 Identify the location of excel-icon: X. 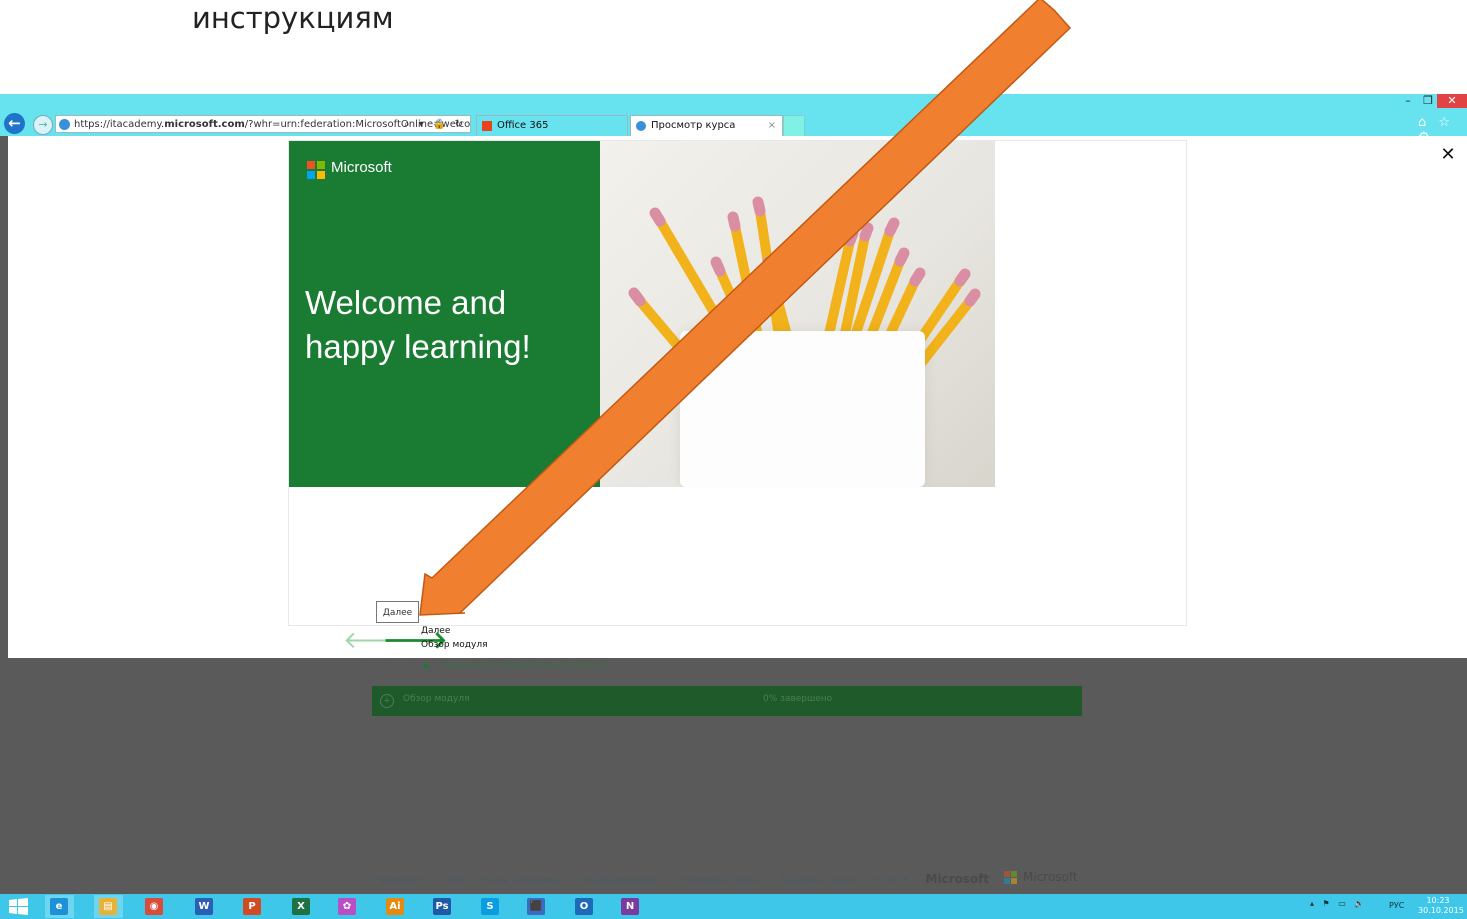
(301, 906).